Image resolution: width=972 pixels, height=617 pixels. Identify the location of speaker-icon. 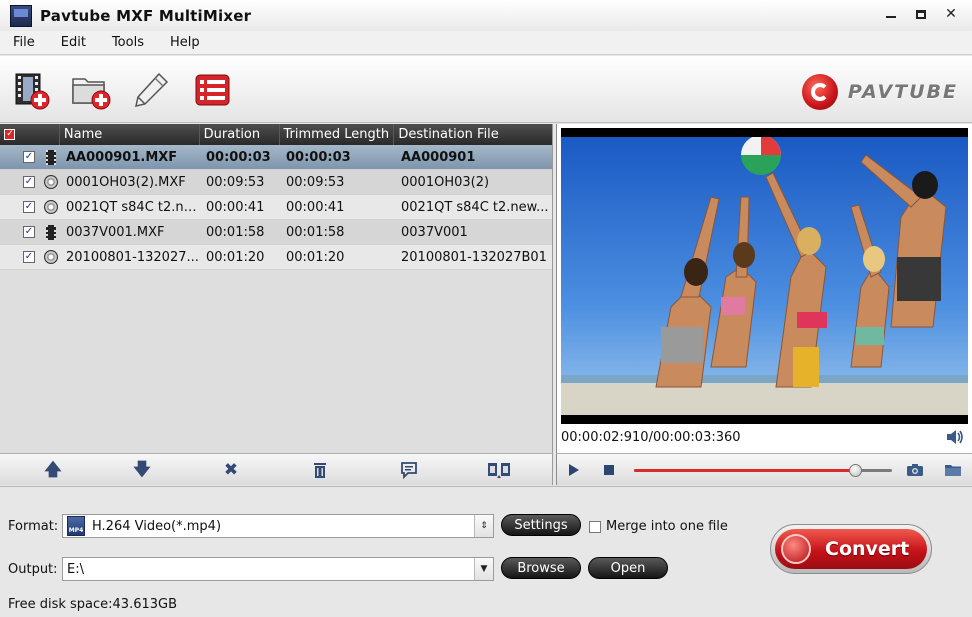
(955, 437).